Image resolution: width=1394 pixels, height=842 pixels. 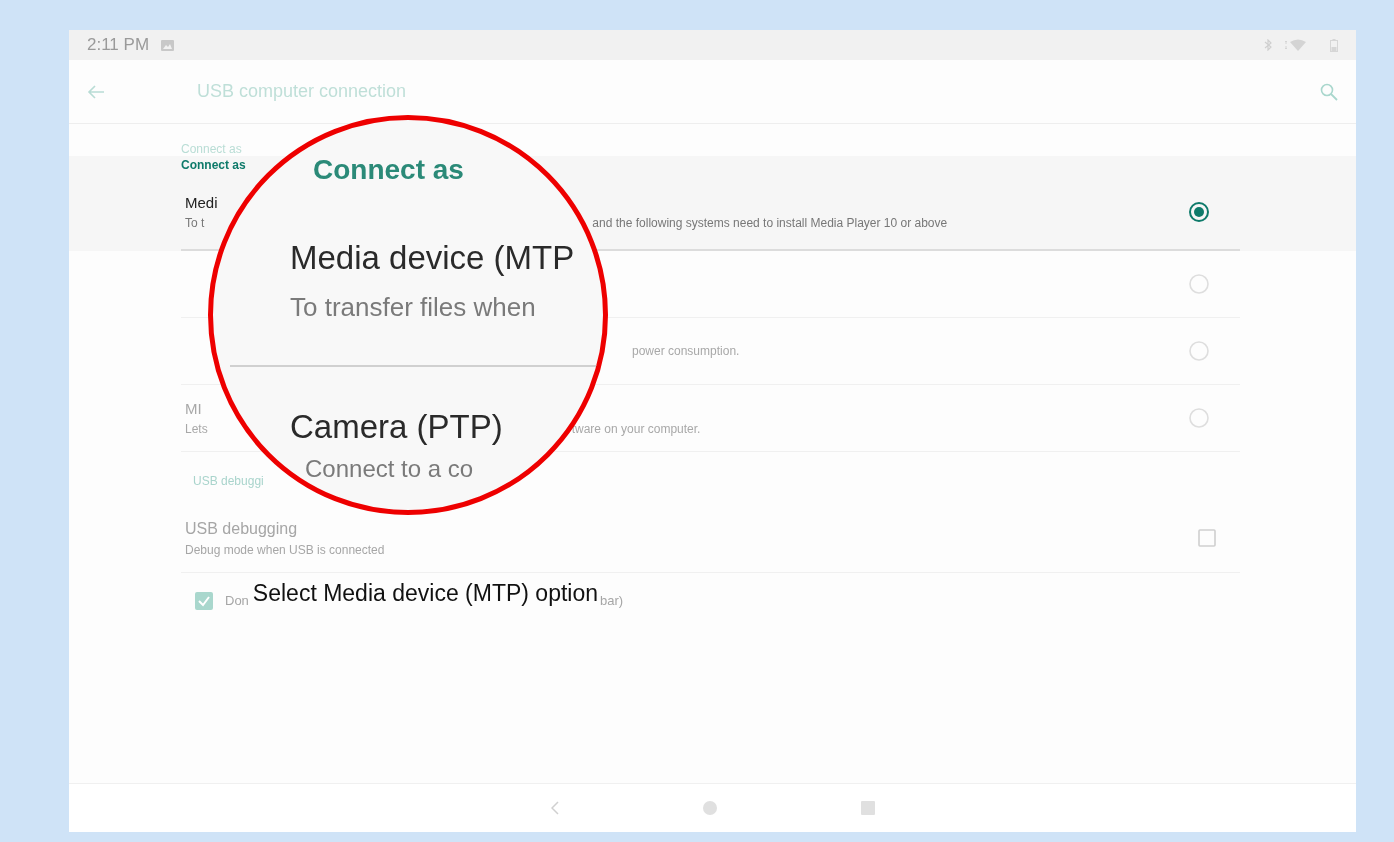 I want to click on option-summary: and the following systems need to install Media Player 10 or above, so click(x=770, y=222).